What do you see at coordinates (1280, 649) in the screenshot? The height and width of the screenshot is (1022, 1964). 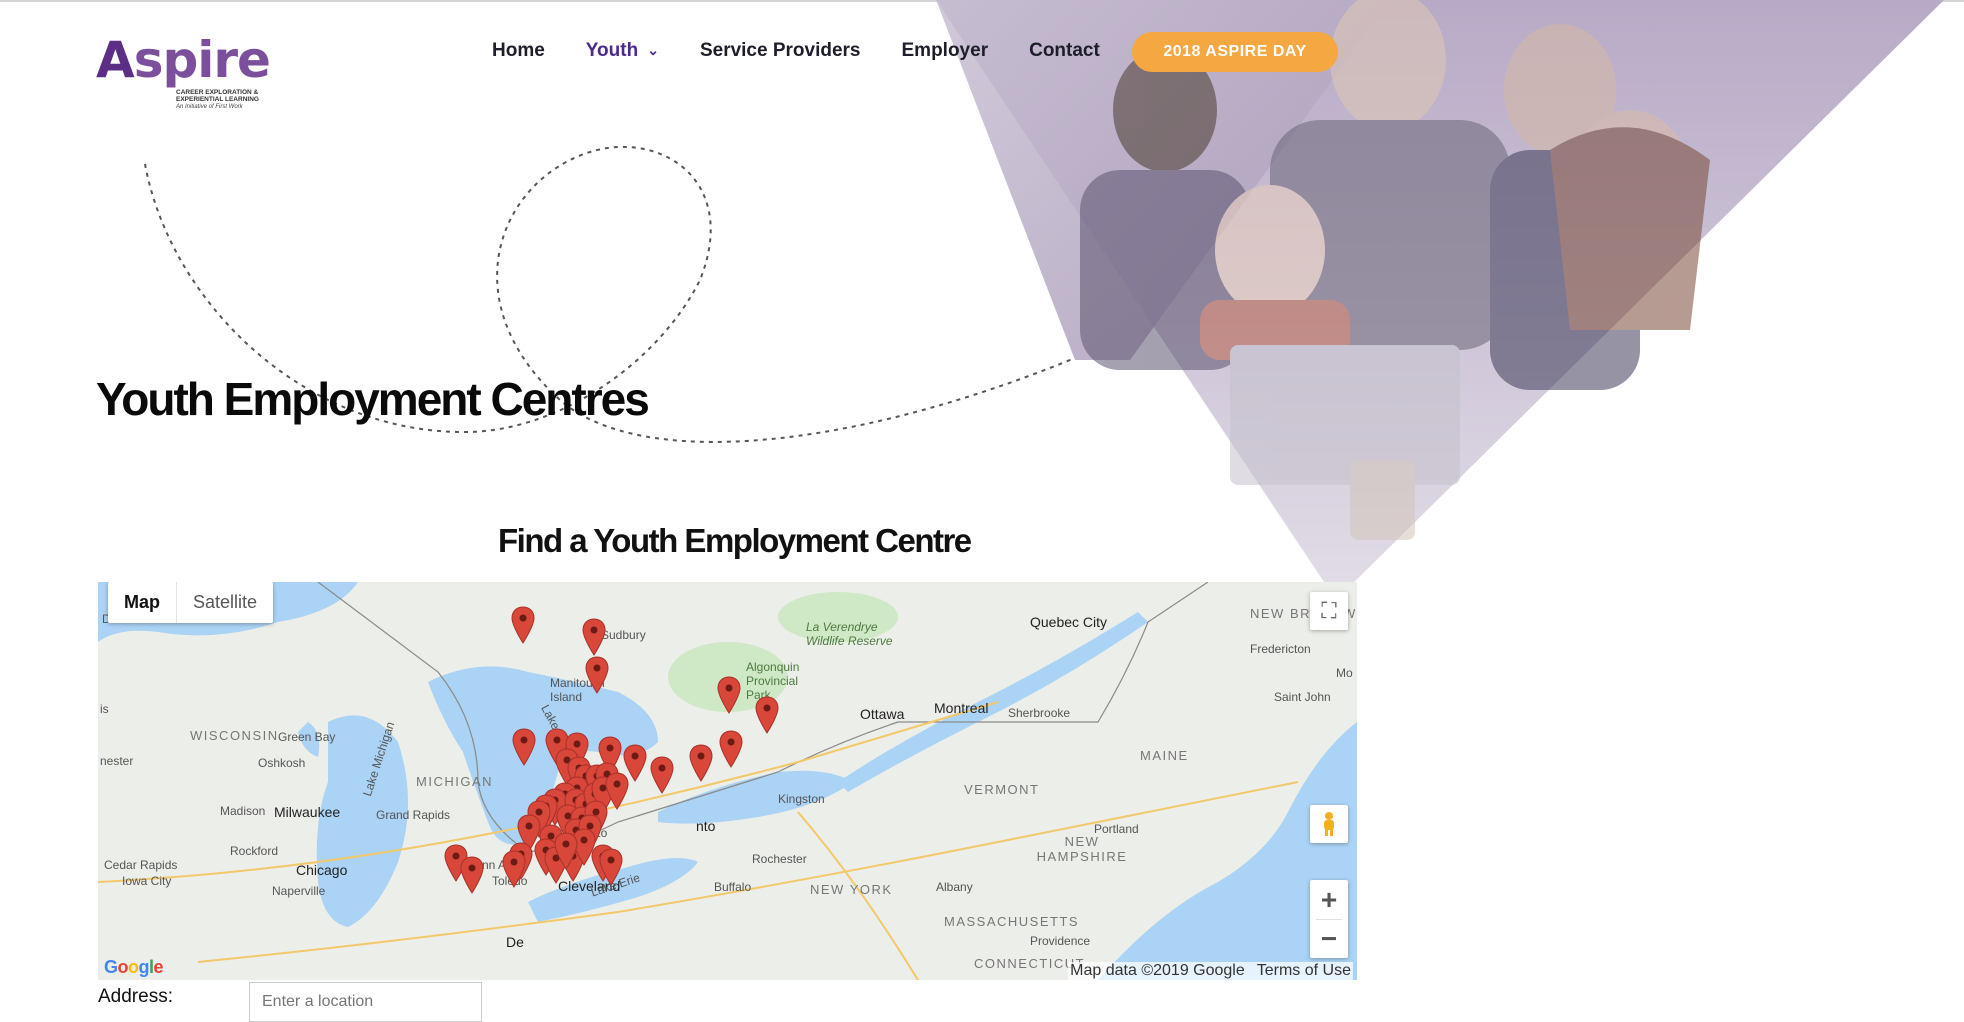 I see `map-label-fredericton: Fredericton` at bounding box center [1280, 649].